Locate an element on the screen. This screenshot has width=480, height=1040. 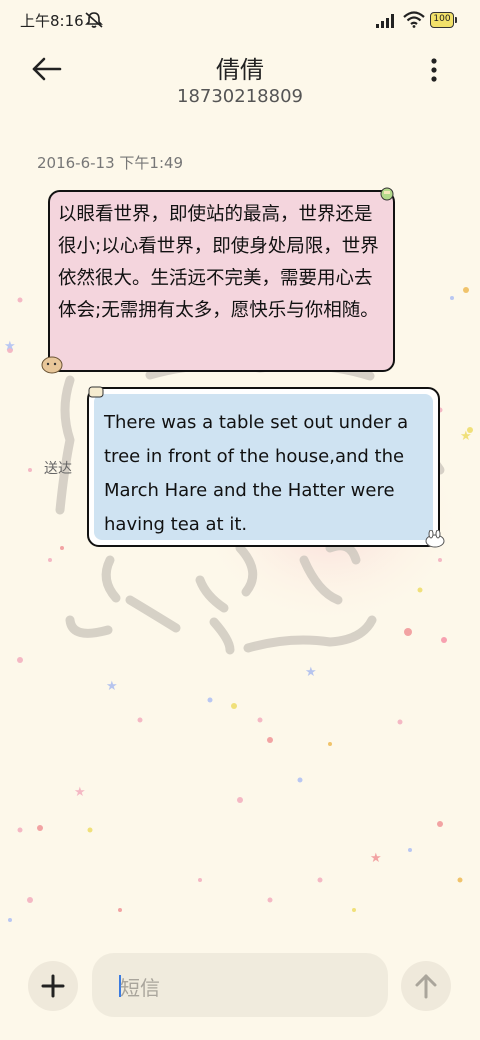
battery-icon: 100 is located at coordinates (443, 20).